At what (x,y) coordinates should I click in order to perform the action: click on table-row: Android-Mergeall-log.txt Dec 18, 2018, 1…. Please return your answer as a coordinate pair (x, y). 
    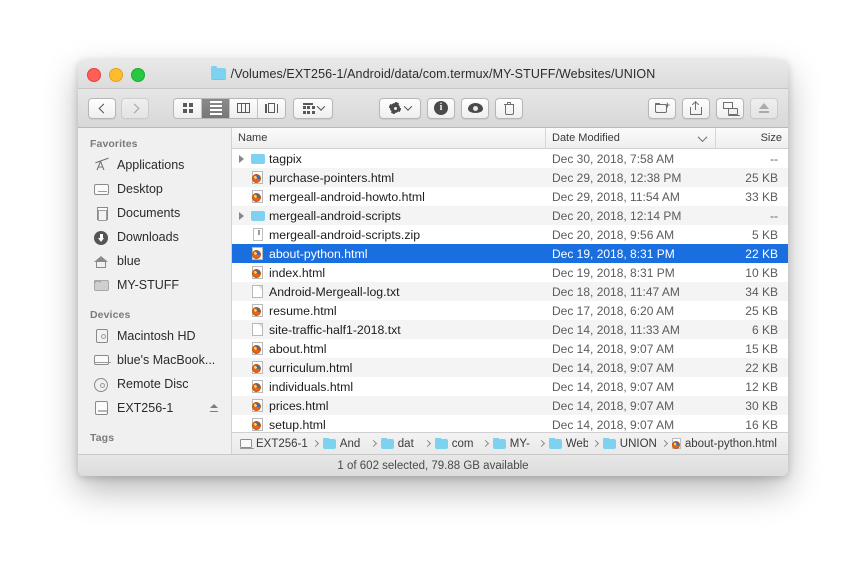
    Looking at the image, I should click on (510, 291).